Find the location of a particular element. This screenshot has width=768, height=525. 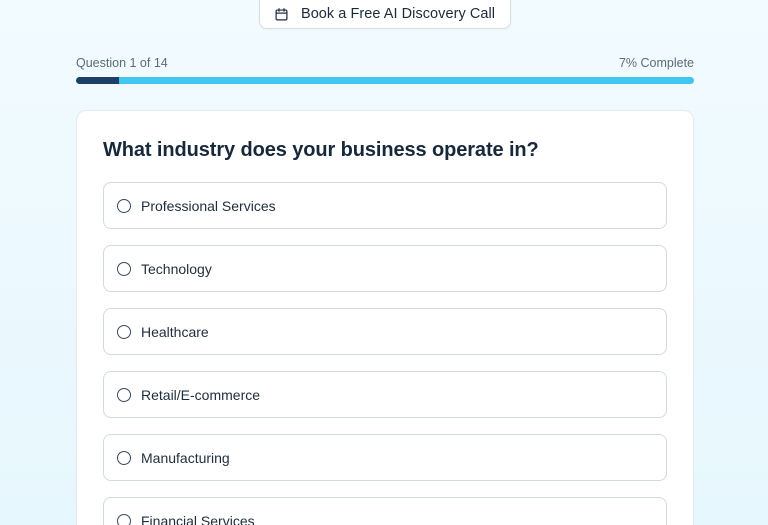

option-label: Technology is located at coordinates (176, 268).